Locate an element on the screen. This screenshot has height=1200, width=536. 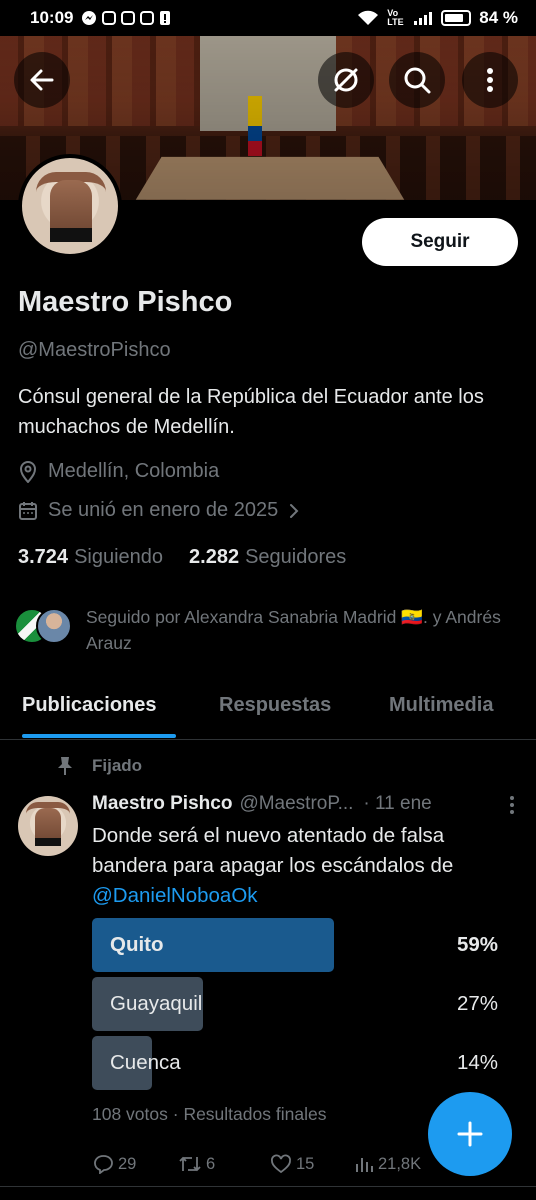
back-button is located at coordinates (42, 80).